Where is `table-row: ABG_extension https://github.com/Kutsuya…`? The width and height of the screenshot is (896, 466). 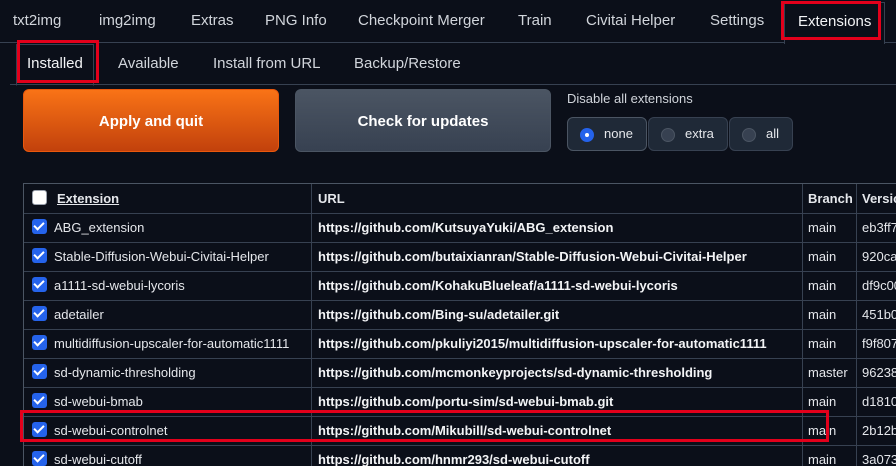 table-row: ABG_extension https://github.com/Kutsuya… is located at coordinates (460, 228).